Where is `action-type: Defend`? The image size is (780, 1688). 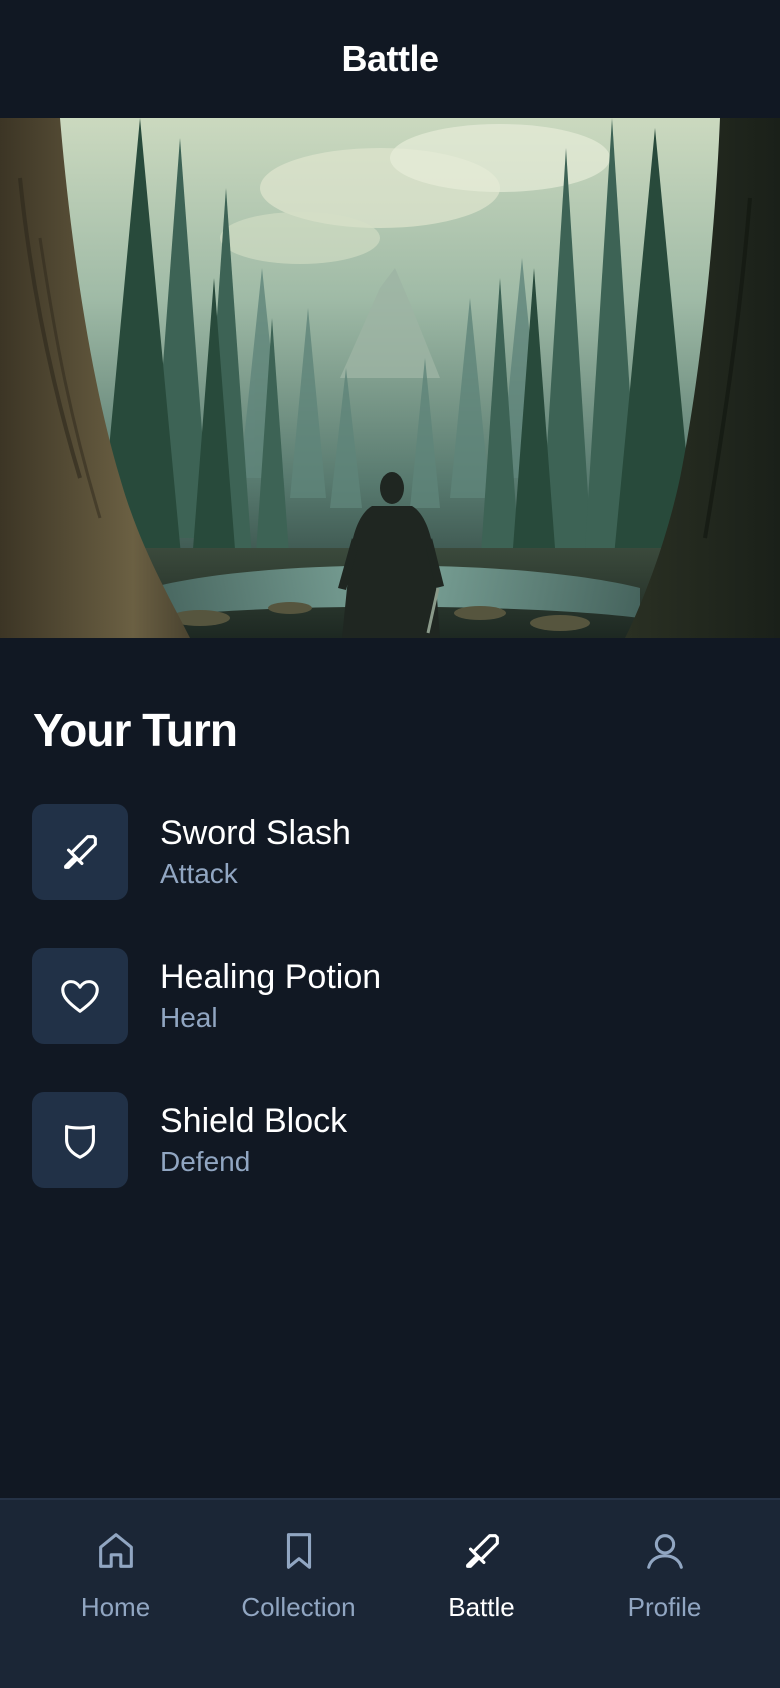
action-type: Defend is located at coordinates (205, 1161).